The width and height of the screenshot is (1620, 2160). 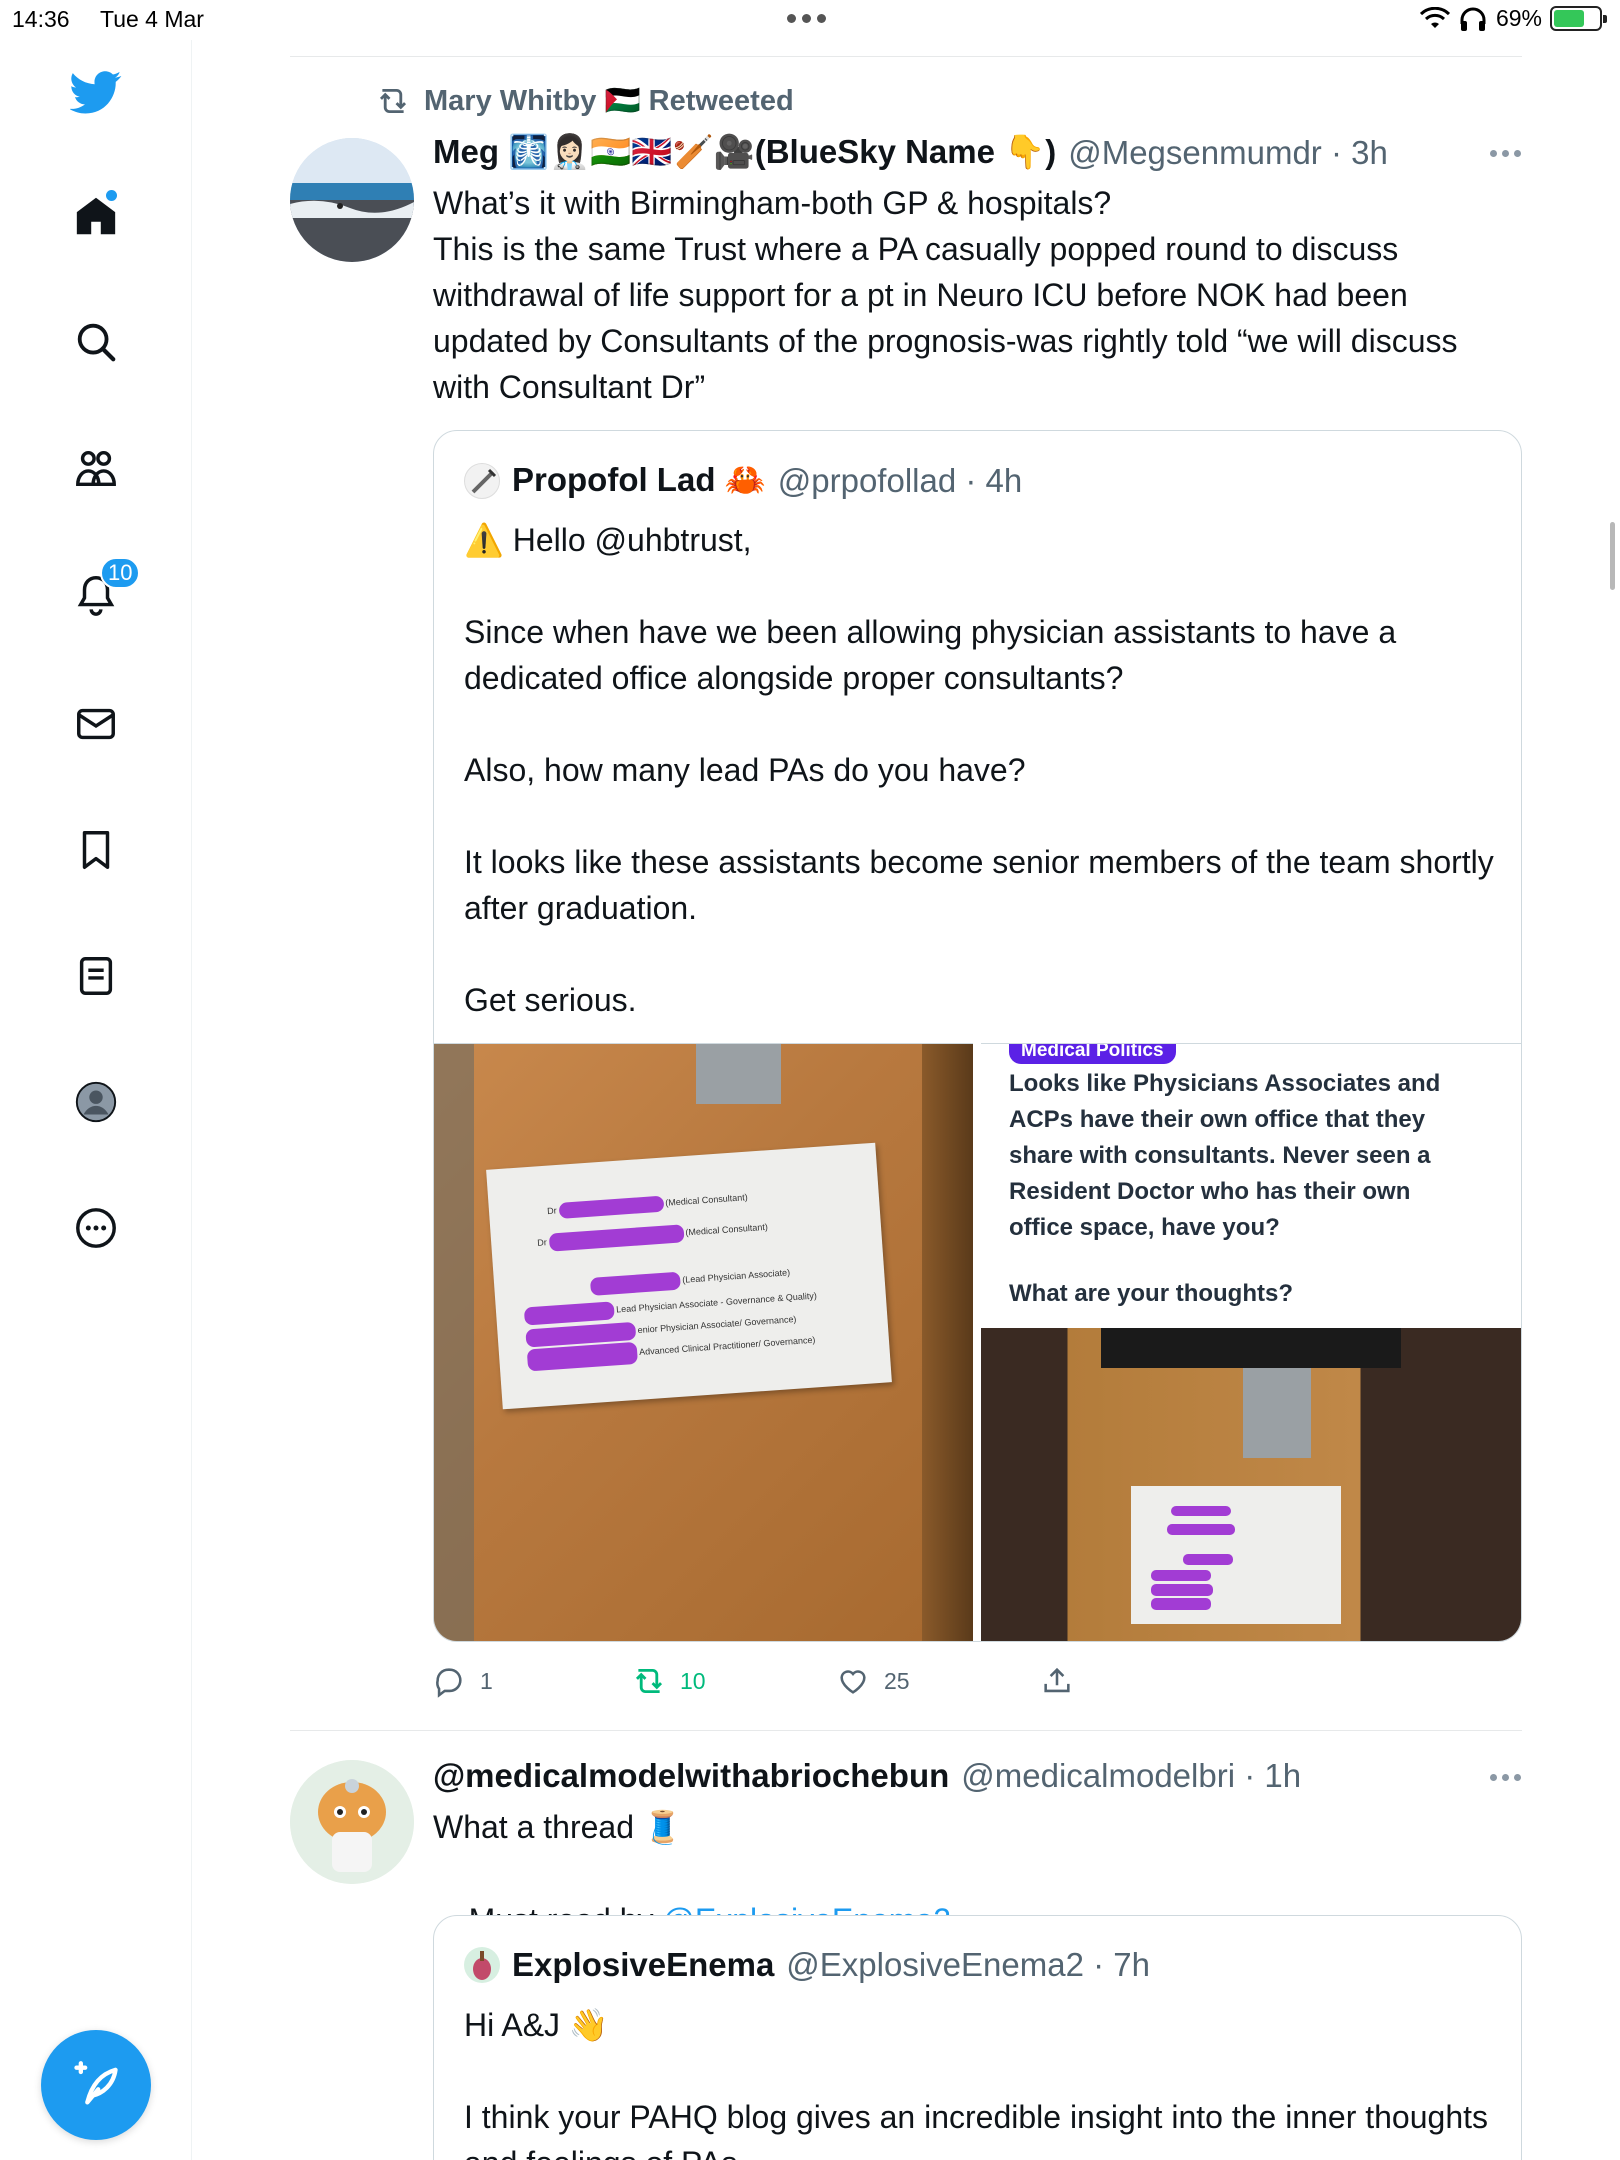 What do you see at coordinates (906, 56) in the screenshot?
I see `timeline-top-divider` at bounding box center [906, 56].